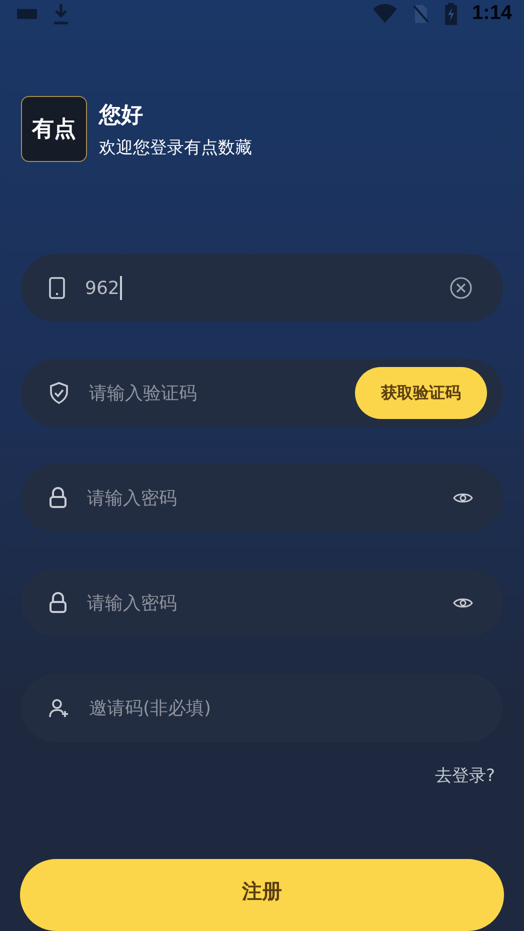 The image size is (524, 931). What do you see at coordinates (262, 393) in the screenshot?
I see `input-field: 请输入验证码 获取验证码` at bounding box center [262, 393].